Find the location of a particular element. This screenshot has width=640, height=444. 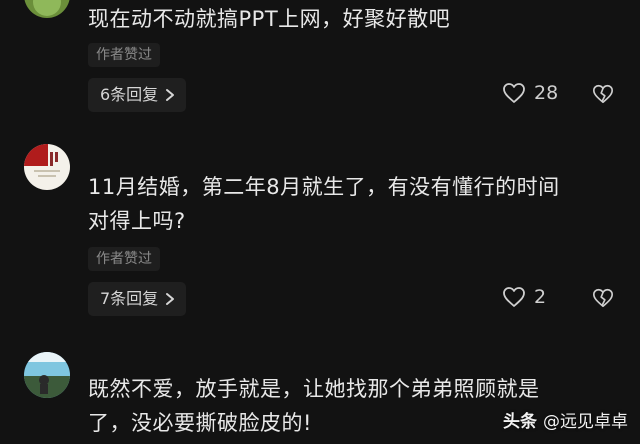

replies-label: 6条回复 is located at coordinates (129, 94).